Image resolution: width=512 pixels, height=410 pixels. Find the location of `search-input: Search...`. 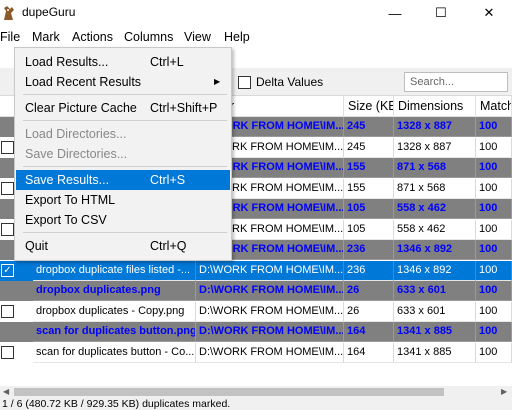

search-input: Search... is located at coordinates (456, 82).